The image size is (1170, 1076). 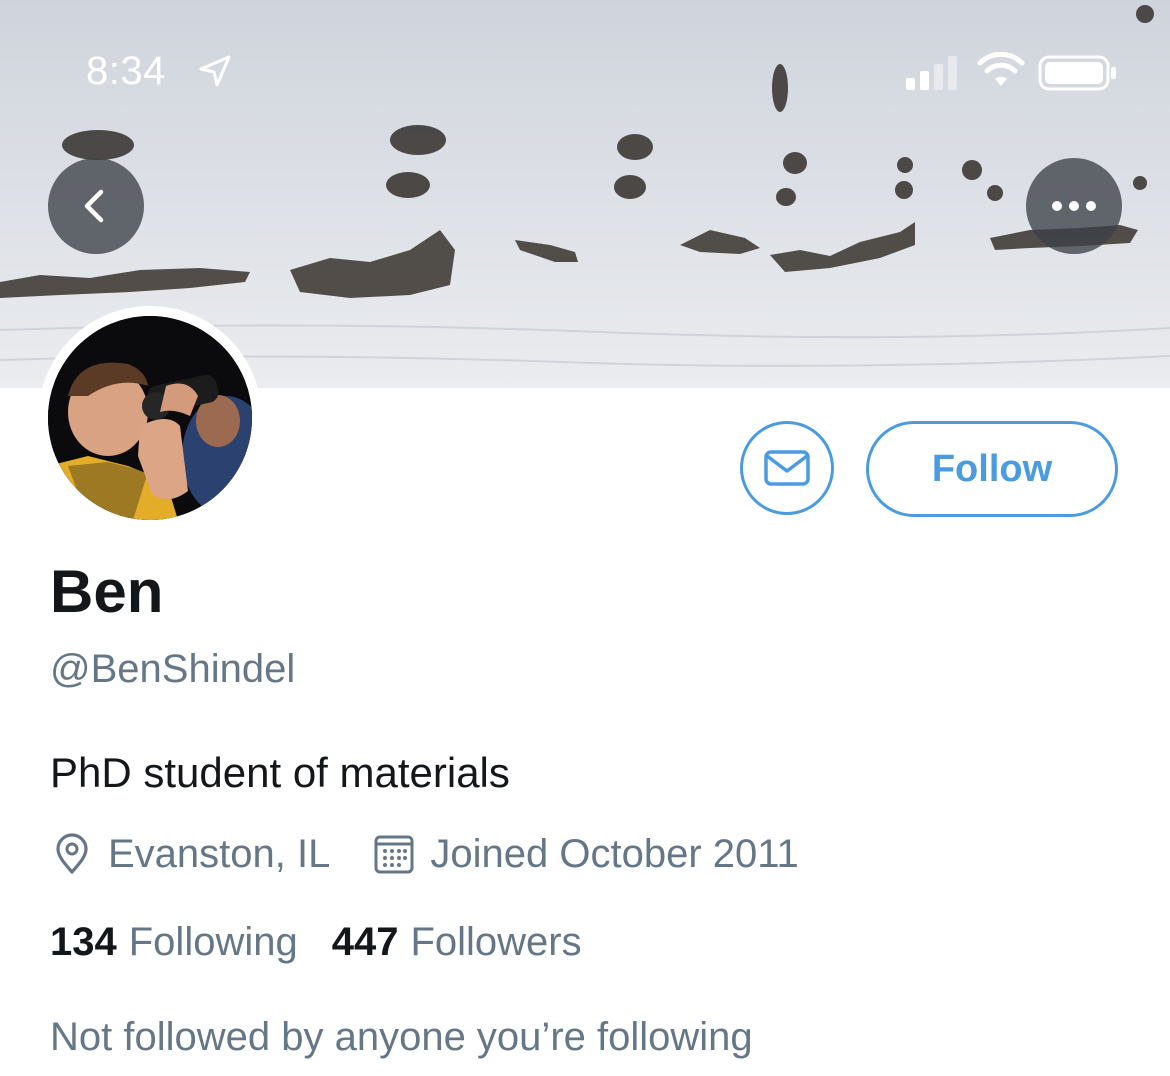 I want to click on signal-icon, so click(x=931, y=73).